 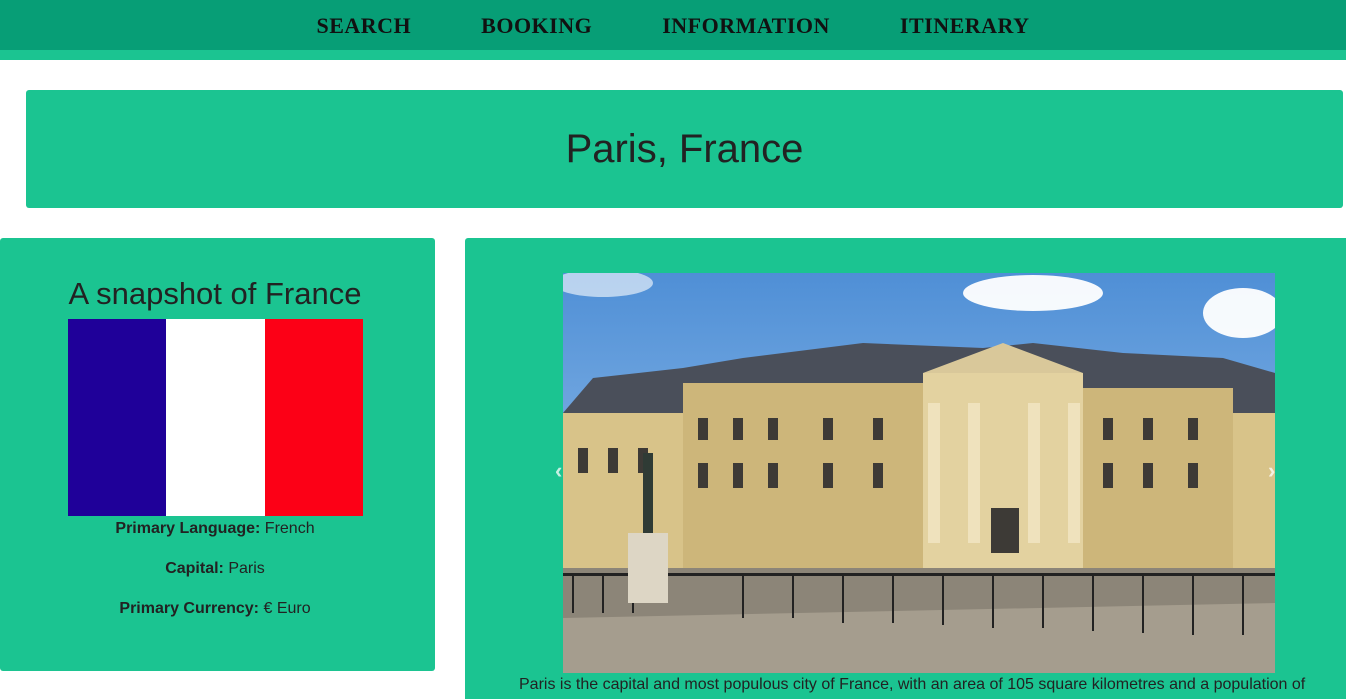 What do you see at coordinates (313, 417) in the screenshot?
I see `flag-red-band` at bounding box center [313, 417].